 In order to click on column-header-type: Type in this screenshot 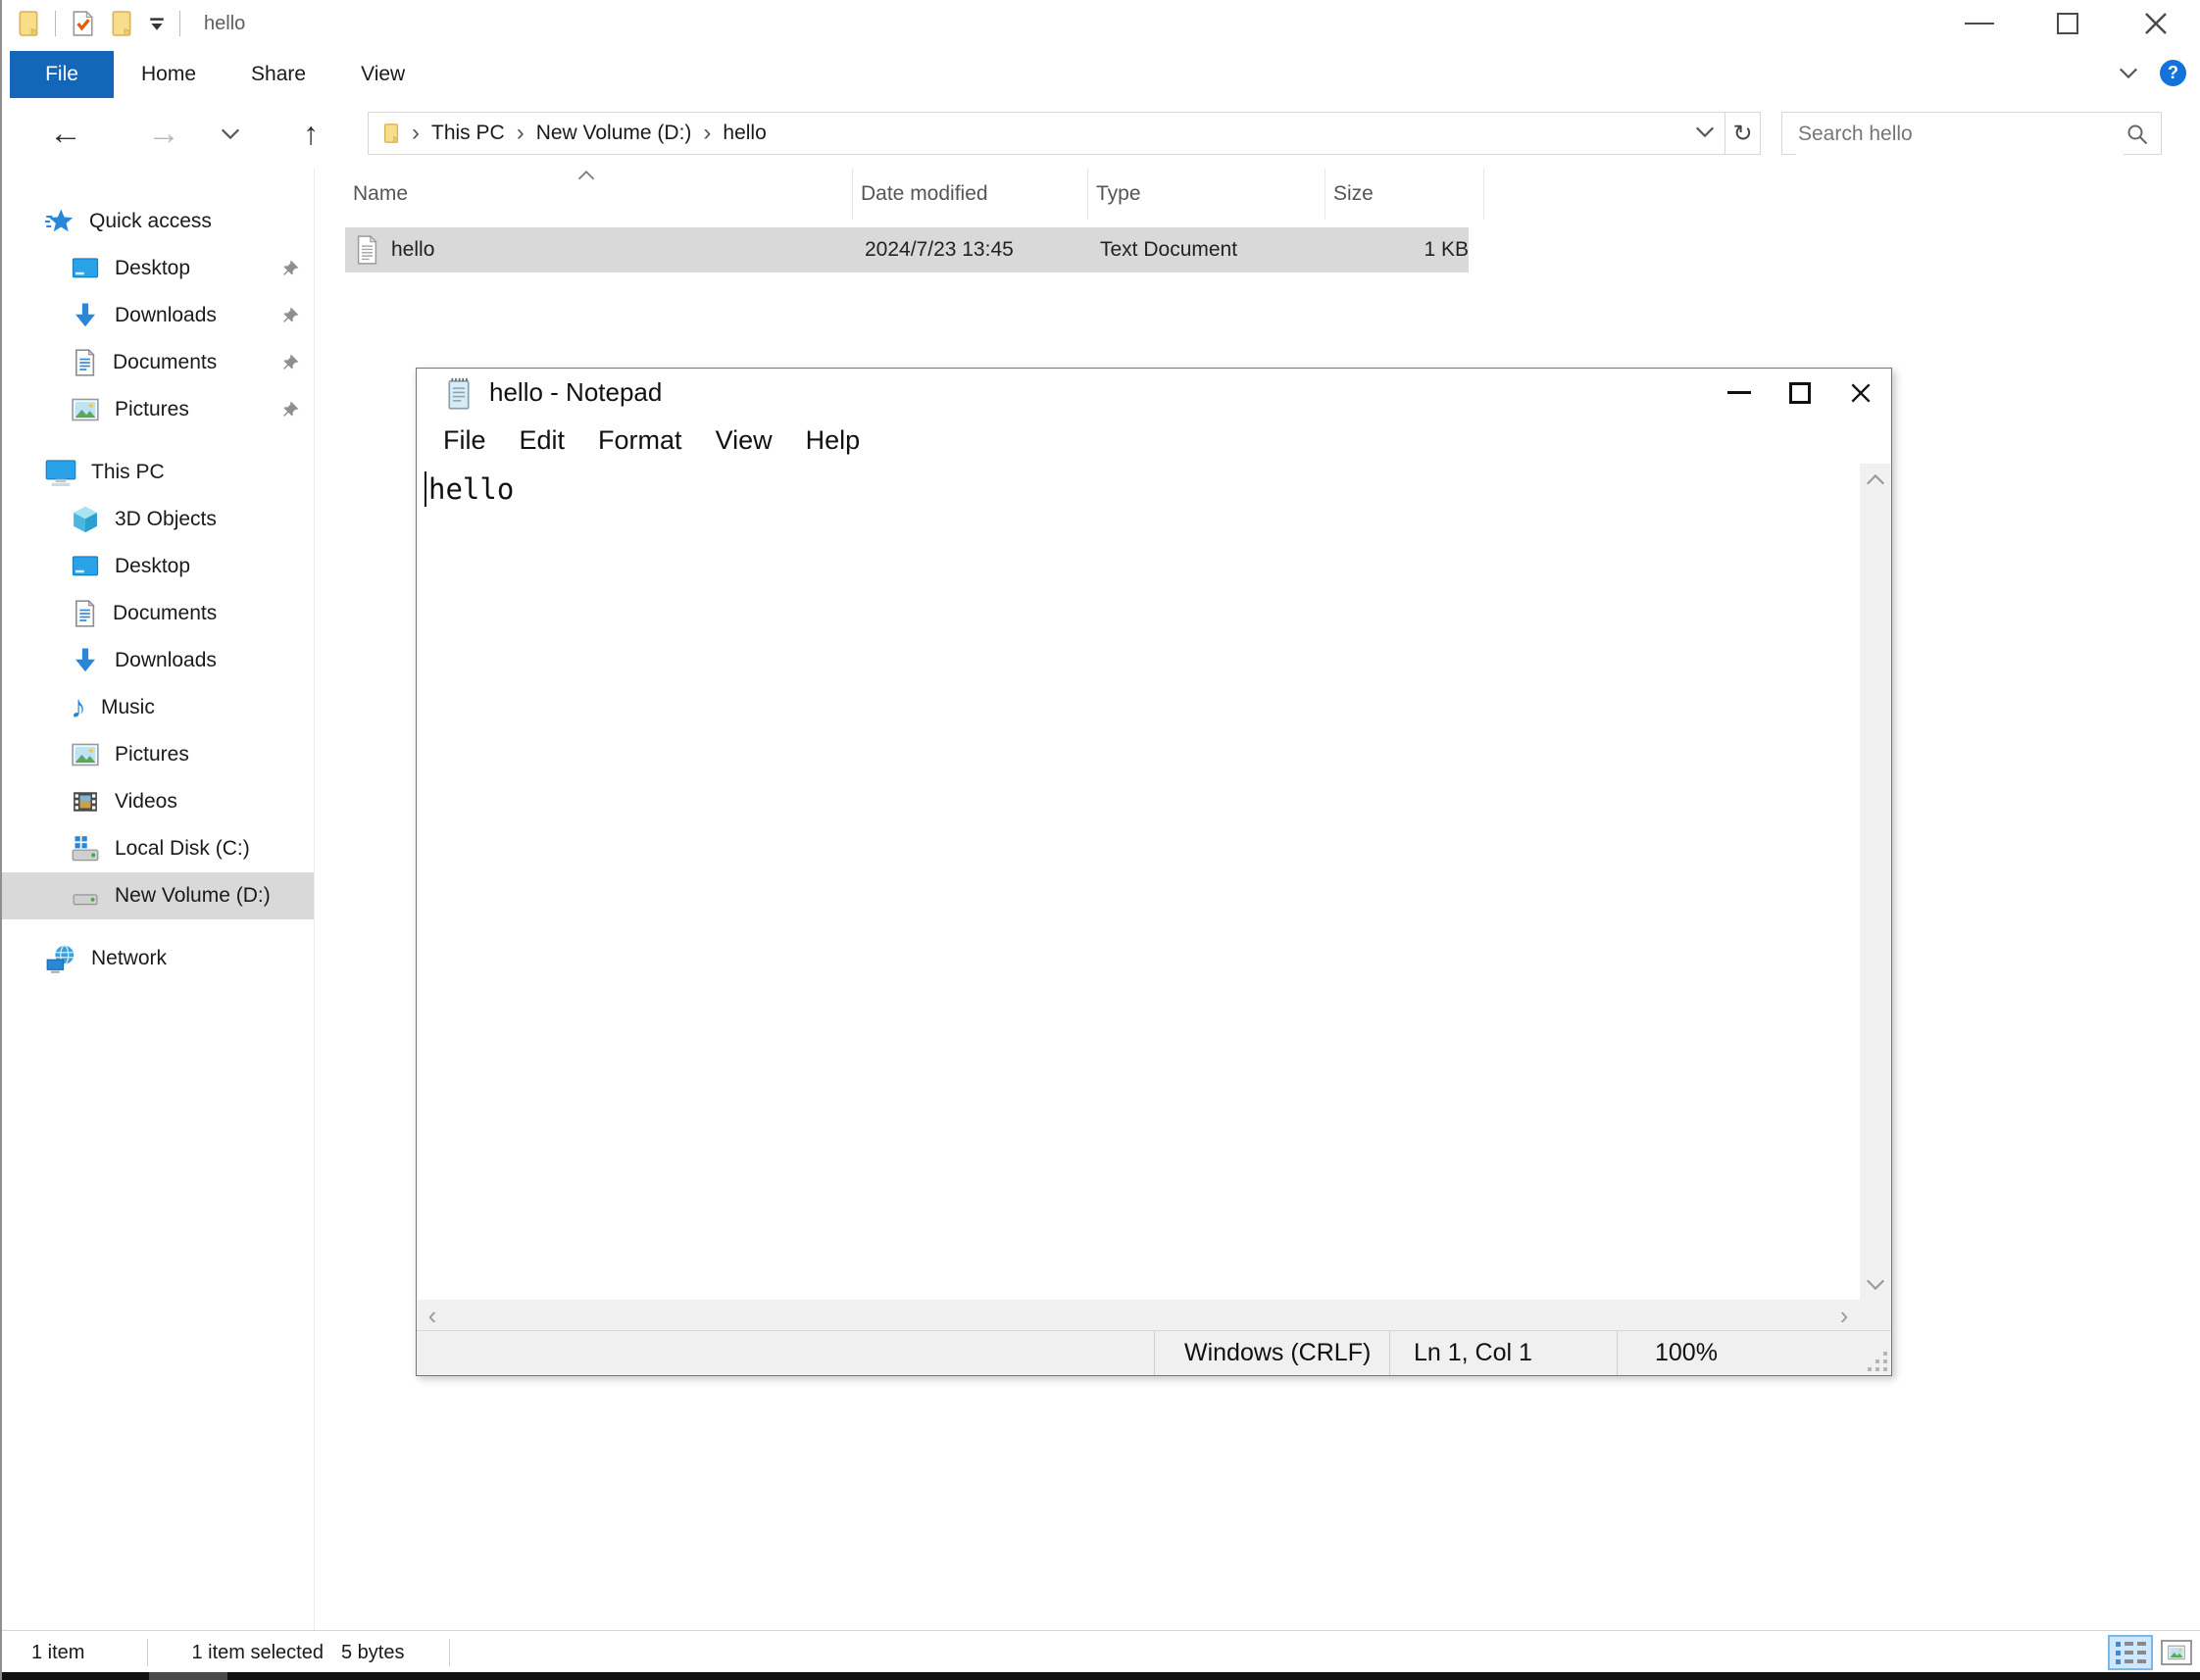, I will do `click(1206, 194)`.